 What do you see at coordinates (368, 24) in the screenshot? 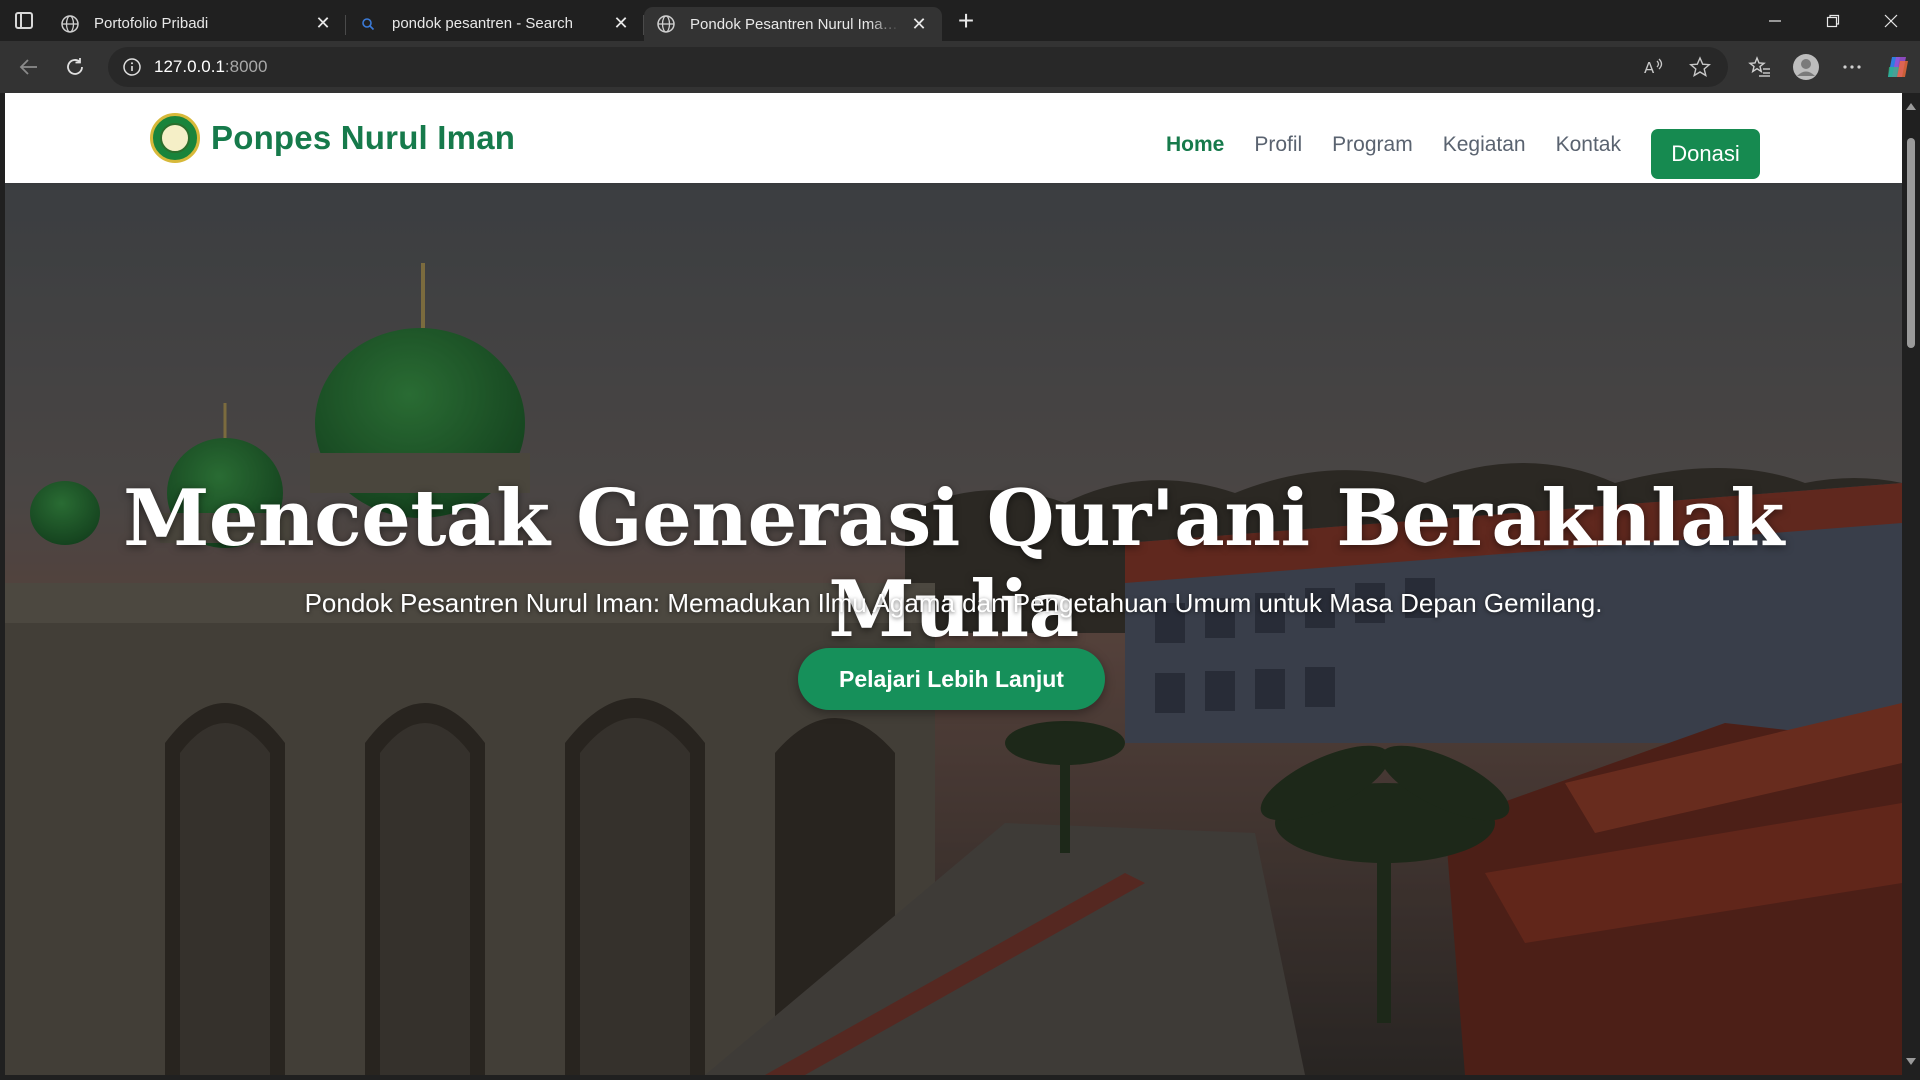
I see `search-icon` at bounding box center [368, 24].